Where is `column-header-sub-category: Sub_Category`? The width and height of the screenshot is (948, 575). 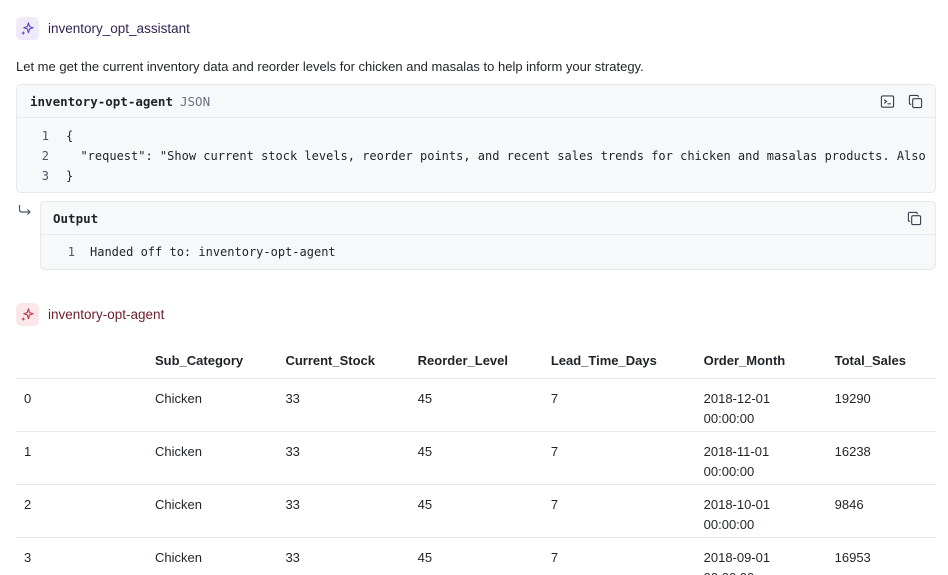
column-header-sub-category: Sub_Category is located at coordinates (212, 361).